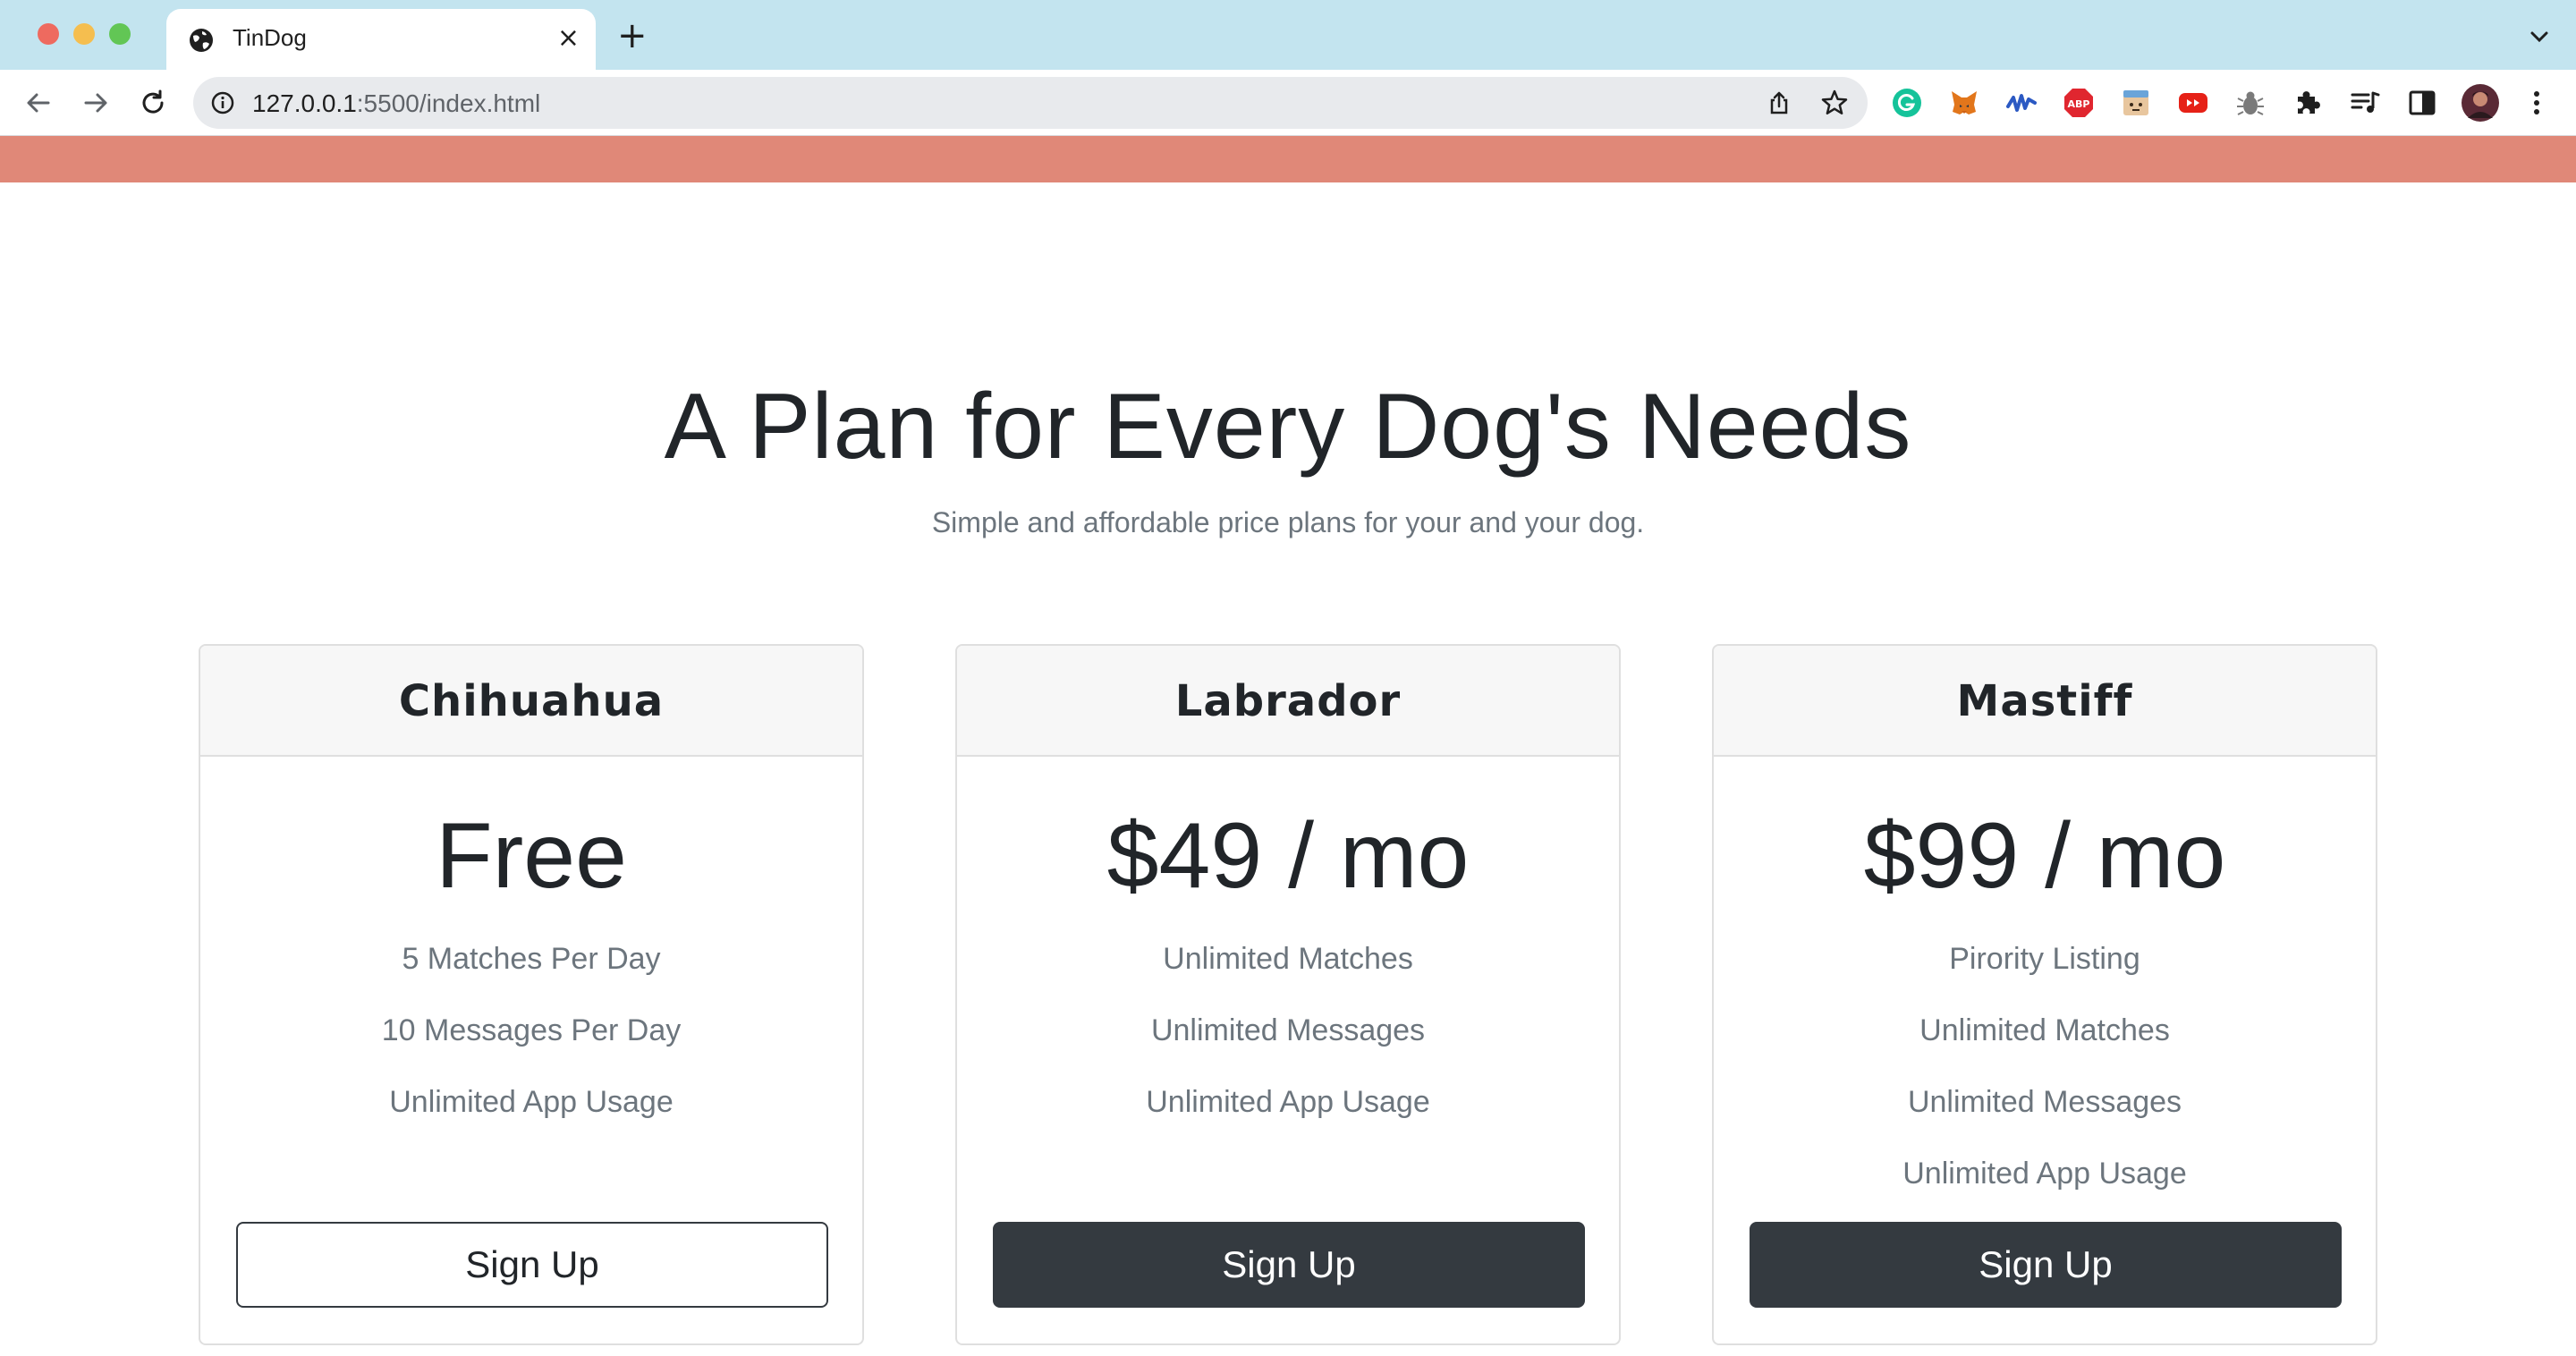  What do you see at coordinates (2044, 959) in the screenshot?
I see `feature-item: Pirority Listing` at bounding box center [2044, 959].